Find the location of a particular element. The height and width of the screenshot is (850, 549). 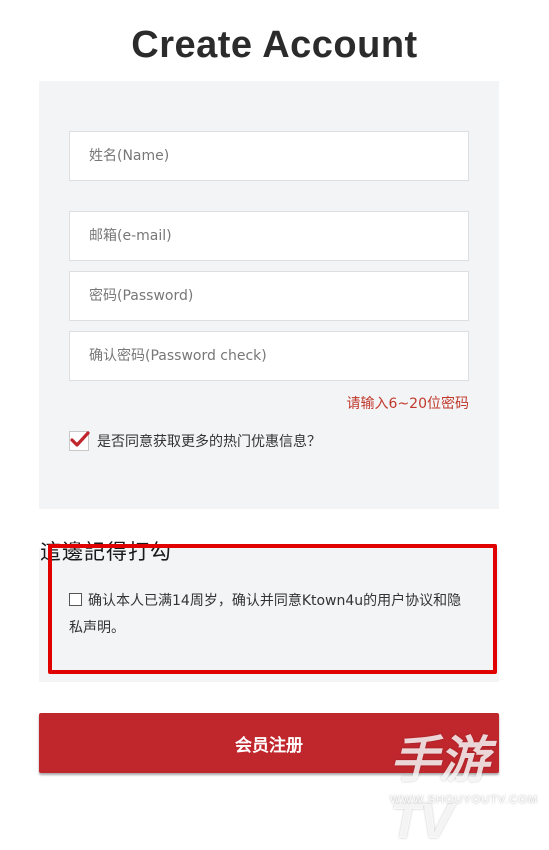

email-input is located at coordinates (269, 236).